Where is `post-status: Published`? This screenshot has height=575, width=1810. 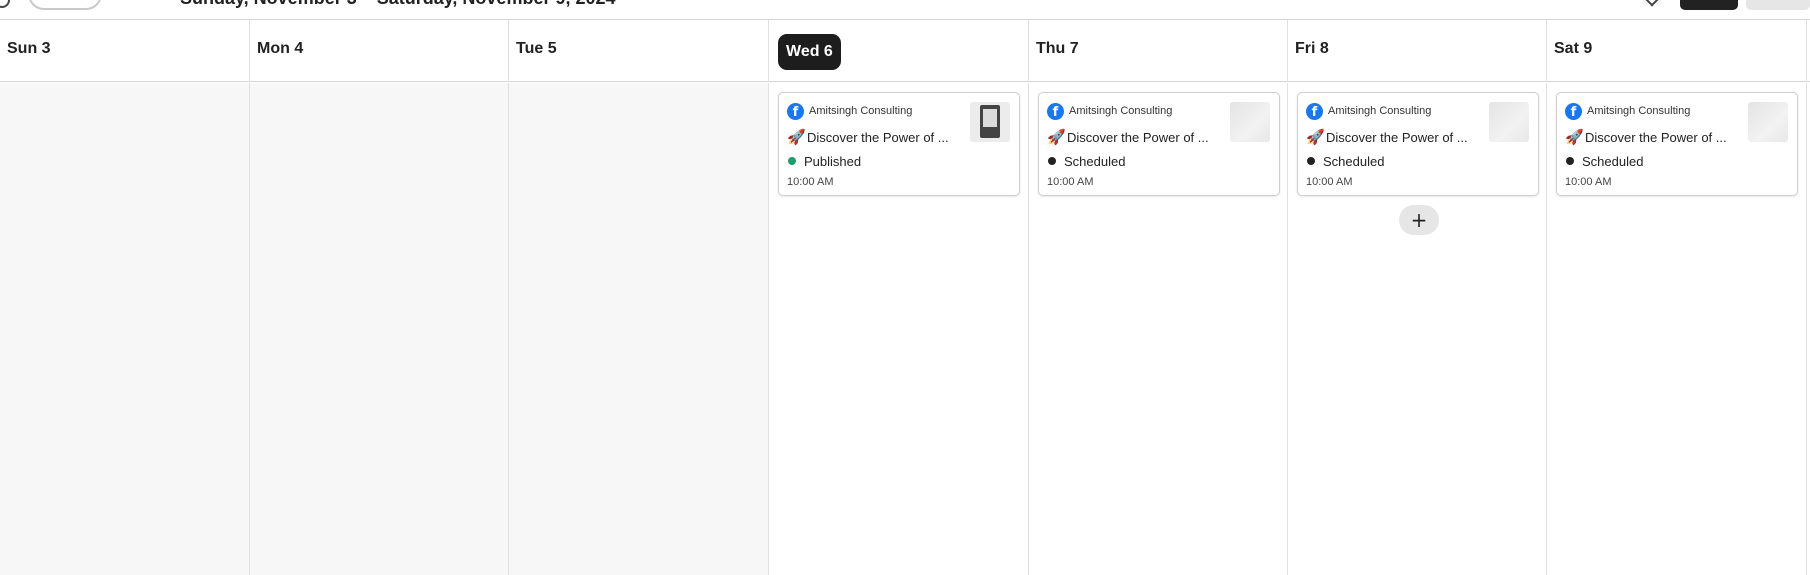 post-status: Published is located at coordinates (824, 161).